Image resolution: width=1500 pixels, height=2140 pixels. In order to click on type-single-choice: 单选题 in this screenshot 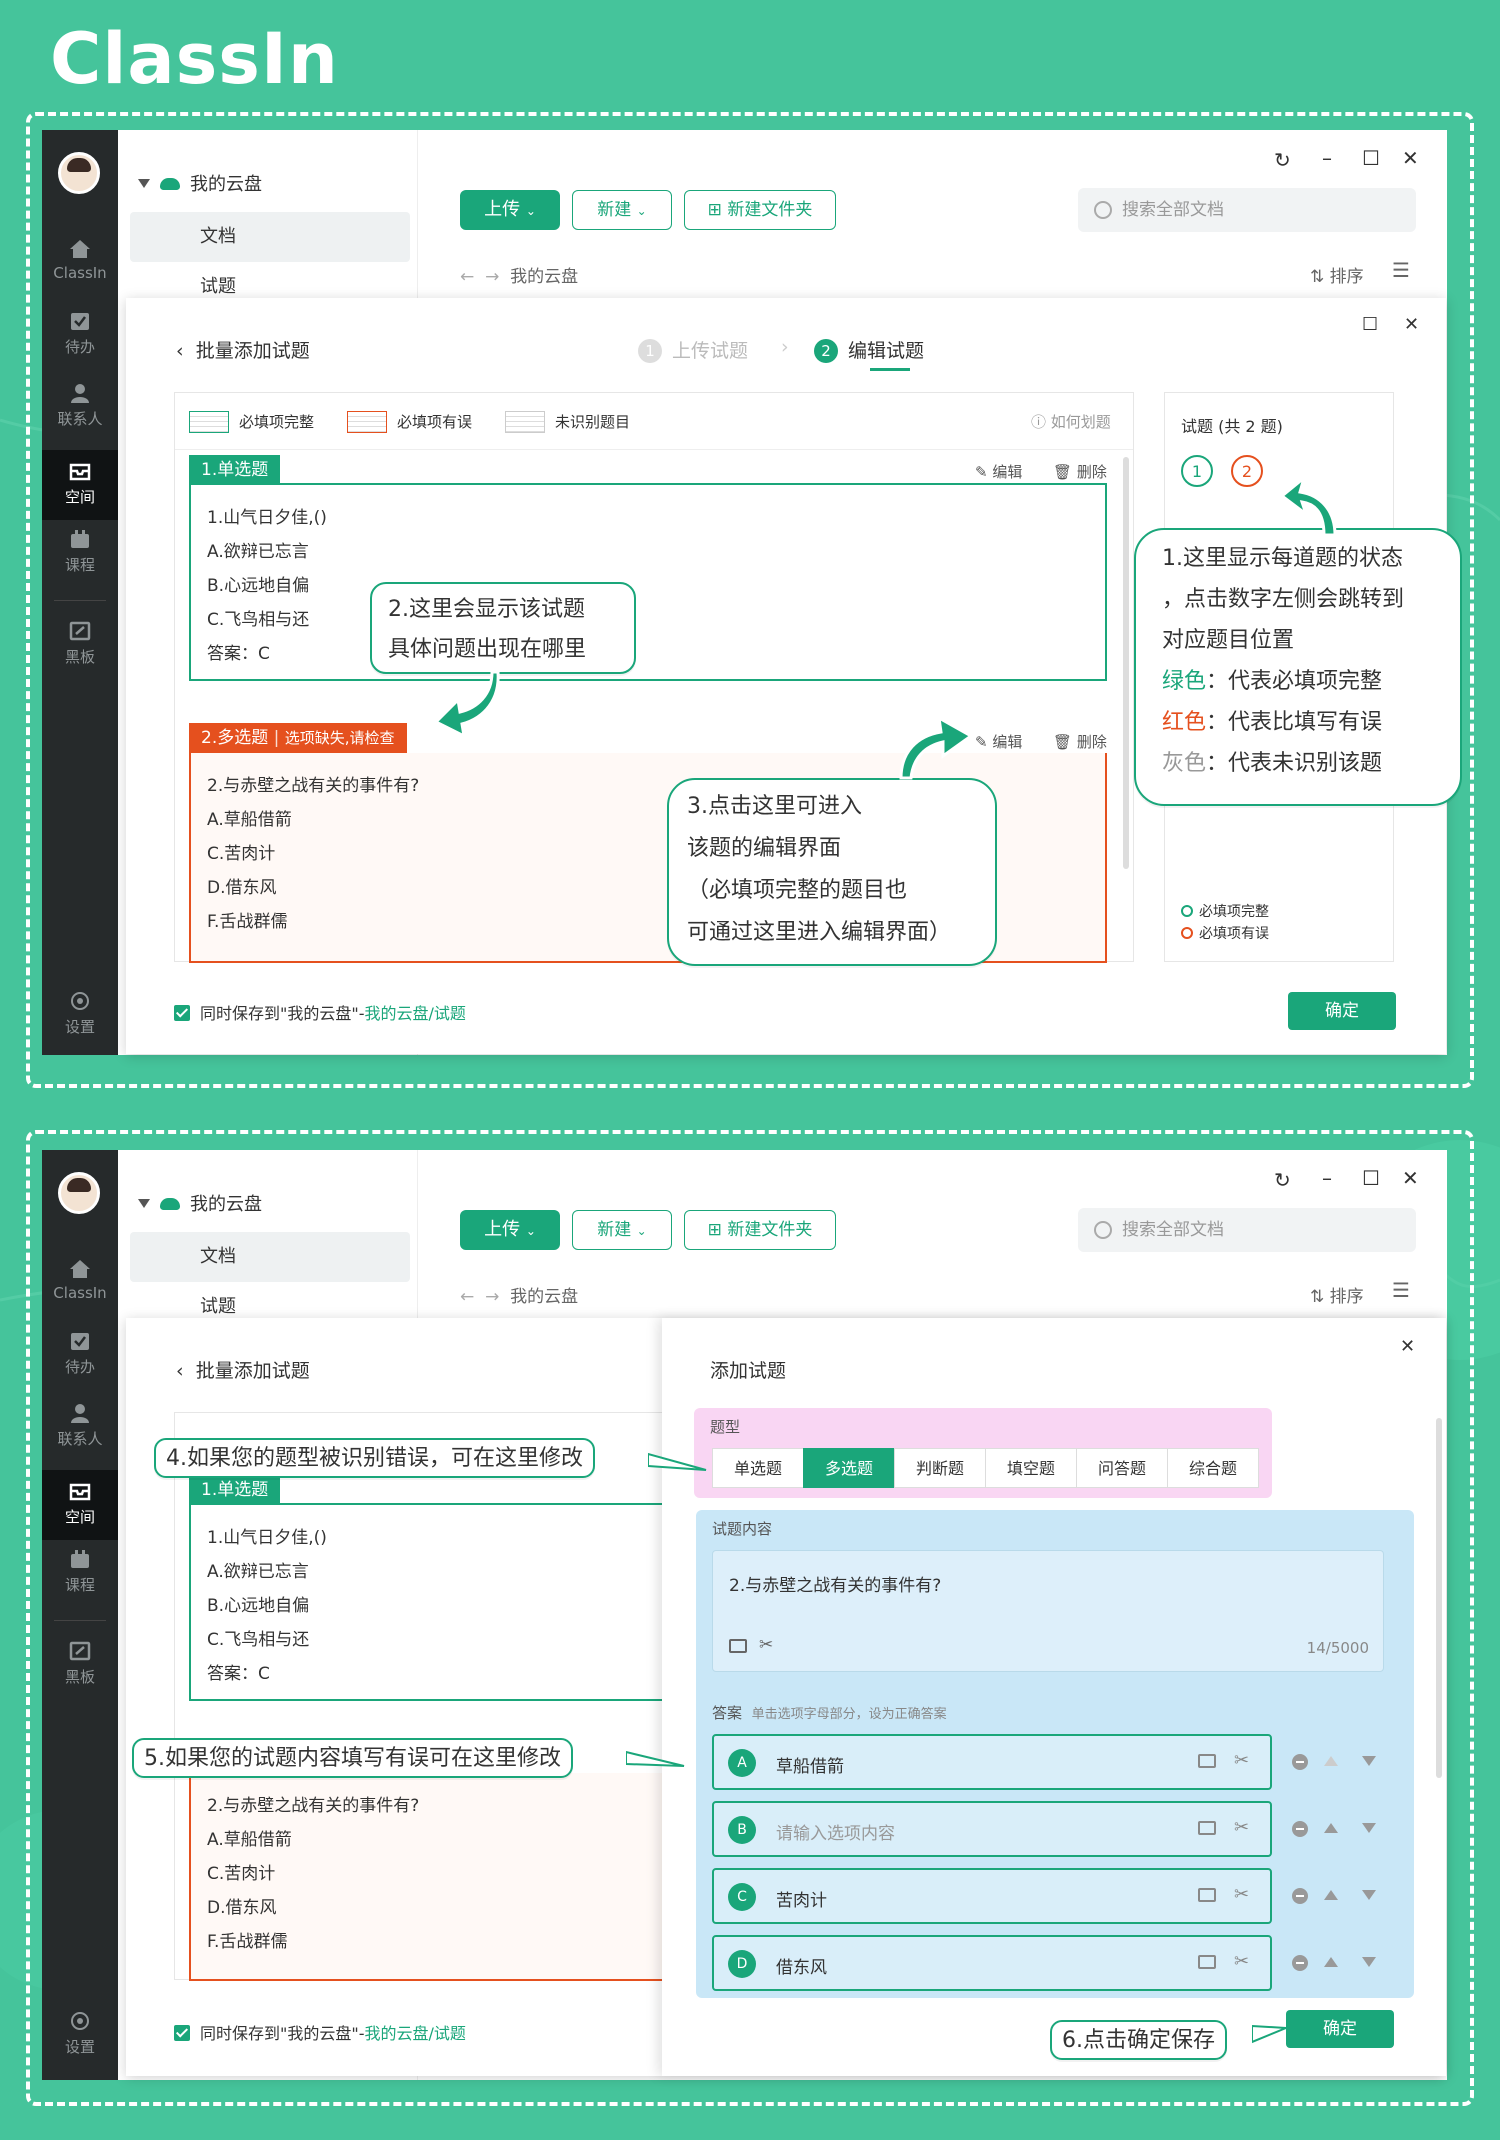, I will do `click(758, 1468)`.